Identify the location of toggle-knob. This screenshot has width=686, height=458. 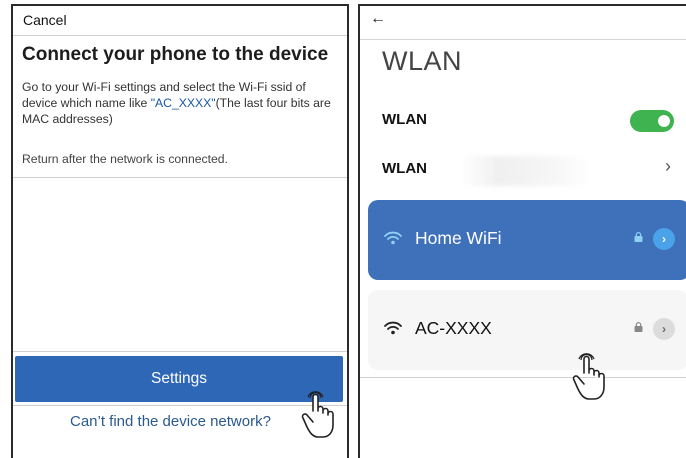
(664, 121).